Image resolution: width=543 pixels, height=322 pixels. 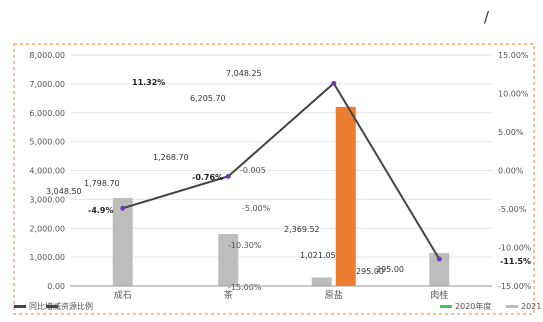 I want to click on right-tick-label: 15.00%, so click(x=513, y=55).